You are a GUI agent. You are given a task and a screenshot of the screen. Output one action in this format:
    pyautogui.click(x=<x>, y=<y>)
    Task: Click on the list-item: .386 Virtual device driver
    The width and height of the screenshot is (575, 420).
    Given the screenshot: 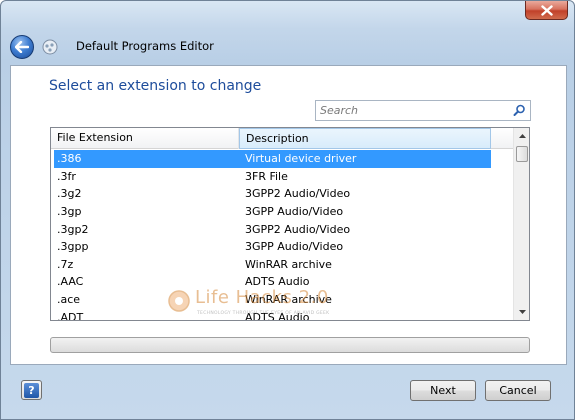 What is the action you would take?
    pyautogui.click(x=272, y=159)
    